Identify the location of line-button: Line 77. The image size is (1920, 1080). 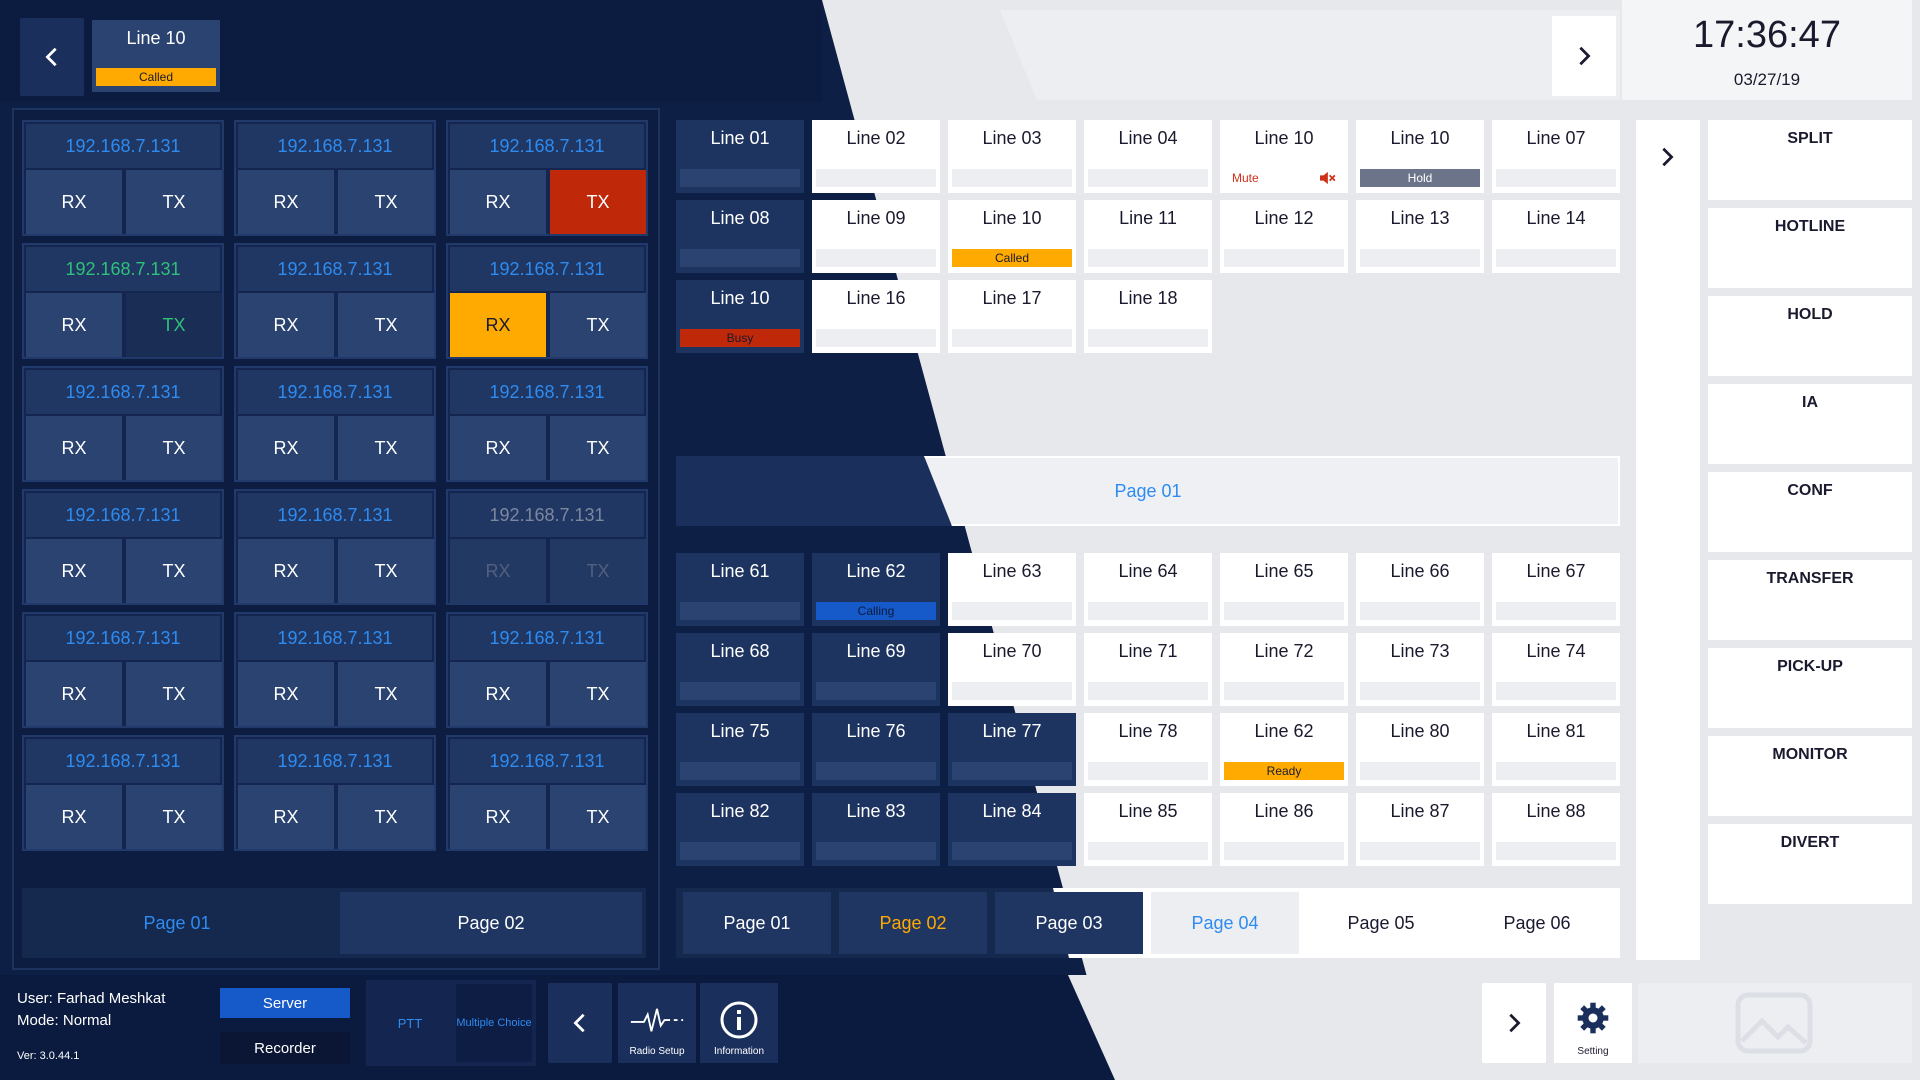
(1012, 749).